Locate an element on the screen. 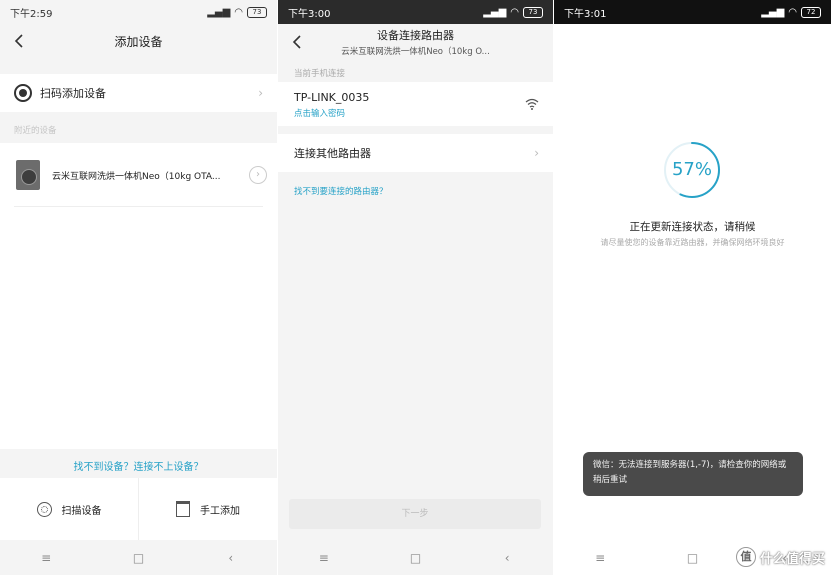 The width and height of the screenshot is (831, 575). other-router-row: 连接其他路由器 › is located at coordinates (415, 153).